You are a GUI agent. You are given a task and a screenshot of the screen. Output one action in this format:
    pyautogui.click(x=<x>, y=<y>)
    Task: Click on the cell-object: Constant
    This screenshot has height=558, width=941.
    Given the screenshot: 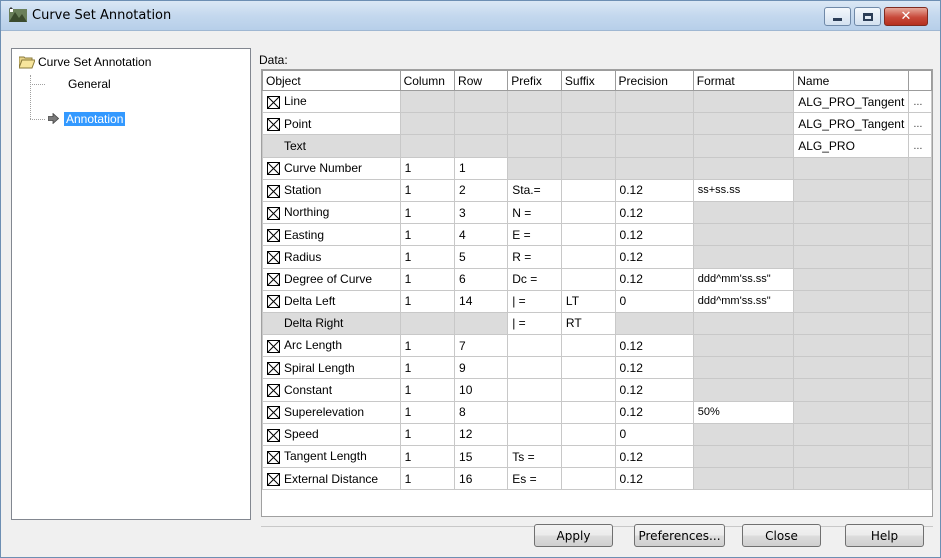 What is the action you would take?
    pyautogui.click(x=331, y=390)
    